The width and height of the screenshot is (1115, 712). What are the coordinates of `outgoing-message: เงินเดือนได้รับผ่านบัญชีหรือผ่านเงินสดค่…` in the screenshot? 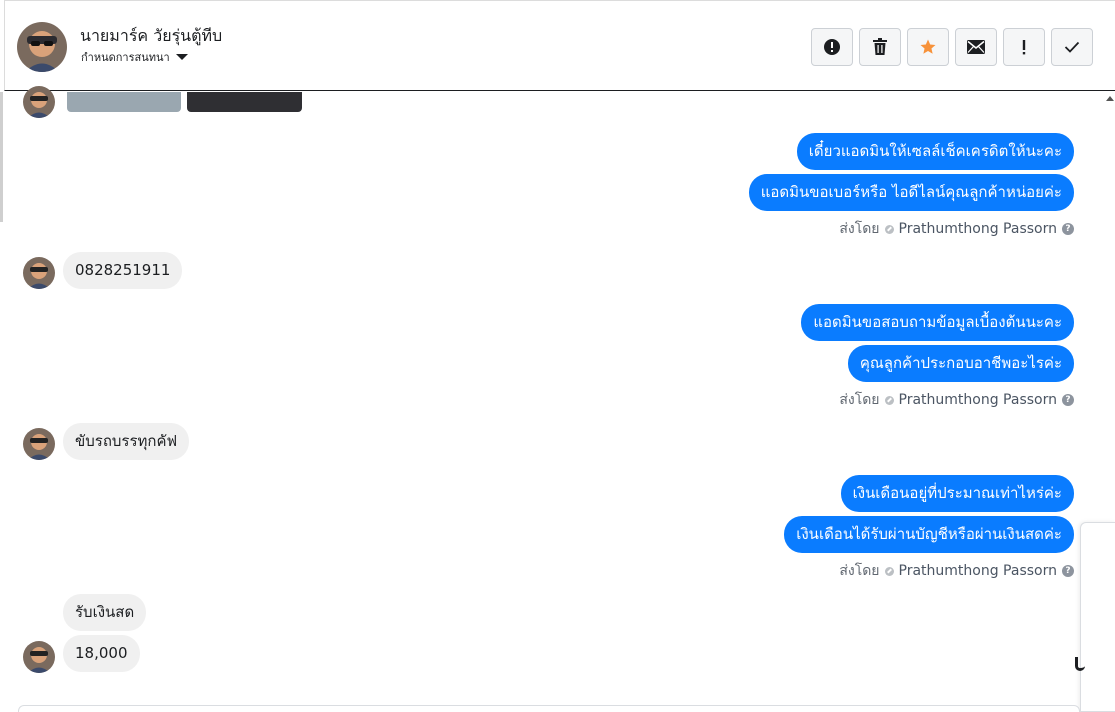 It's located at (929, 534).